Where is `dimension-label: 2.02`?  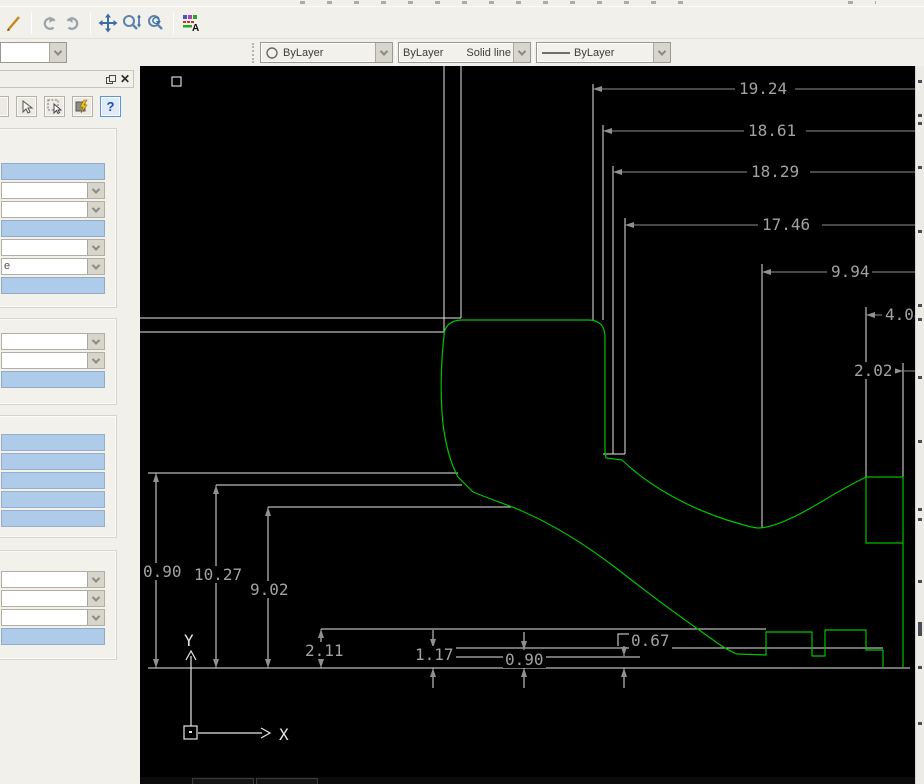
dimension-label: 2.02 is located at coordinates (873, 370).